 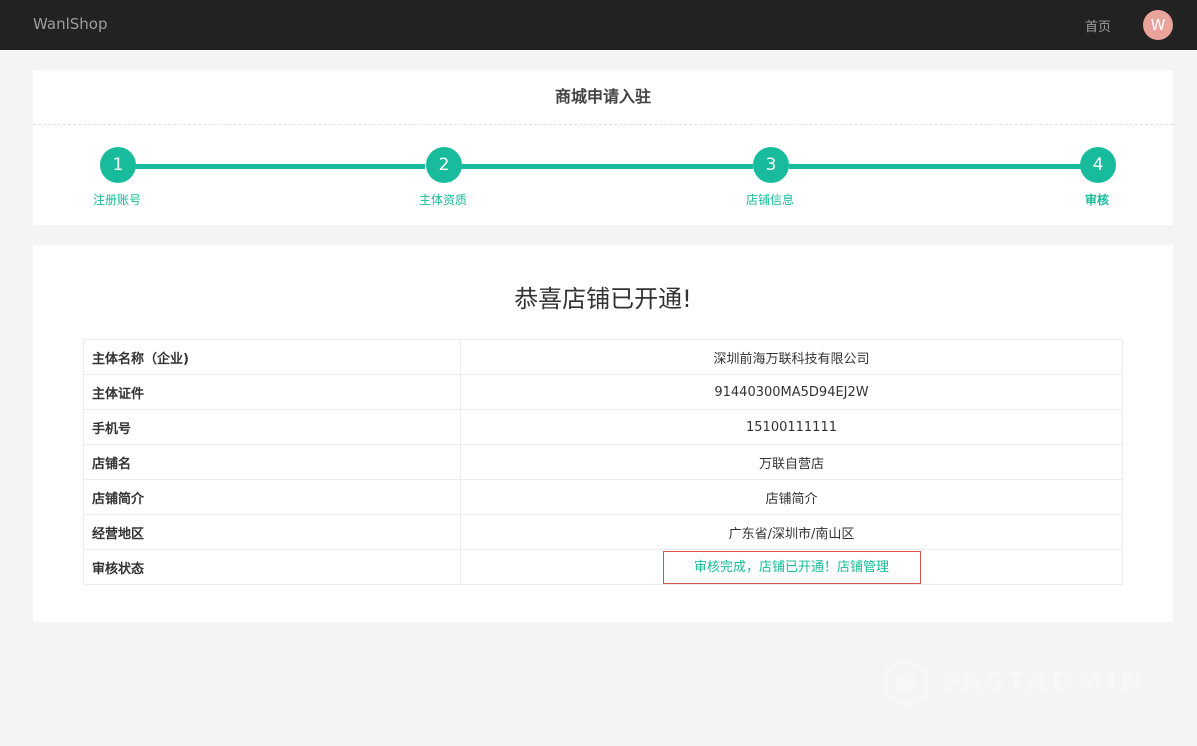 What do you see at coordinates (272, 532) in the screenshot?
I see `row-key: 经营地区` at bounding box center [272, 532].